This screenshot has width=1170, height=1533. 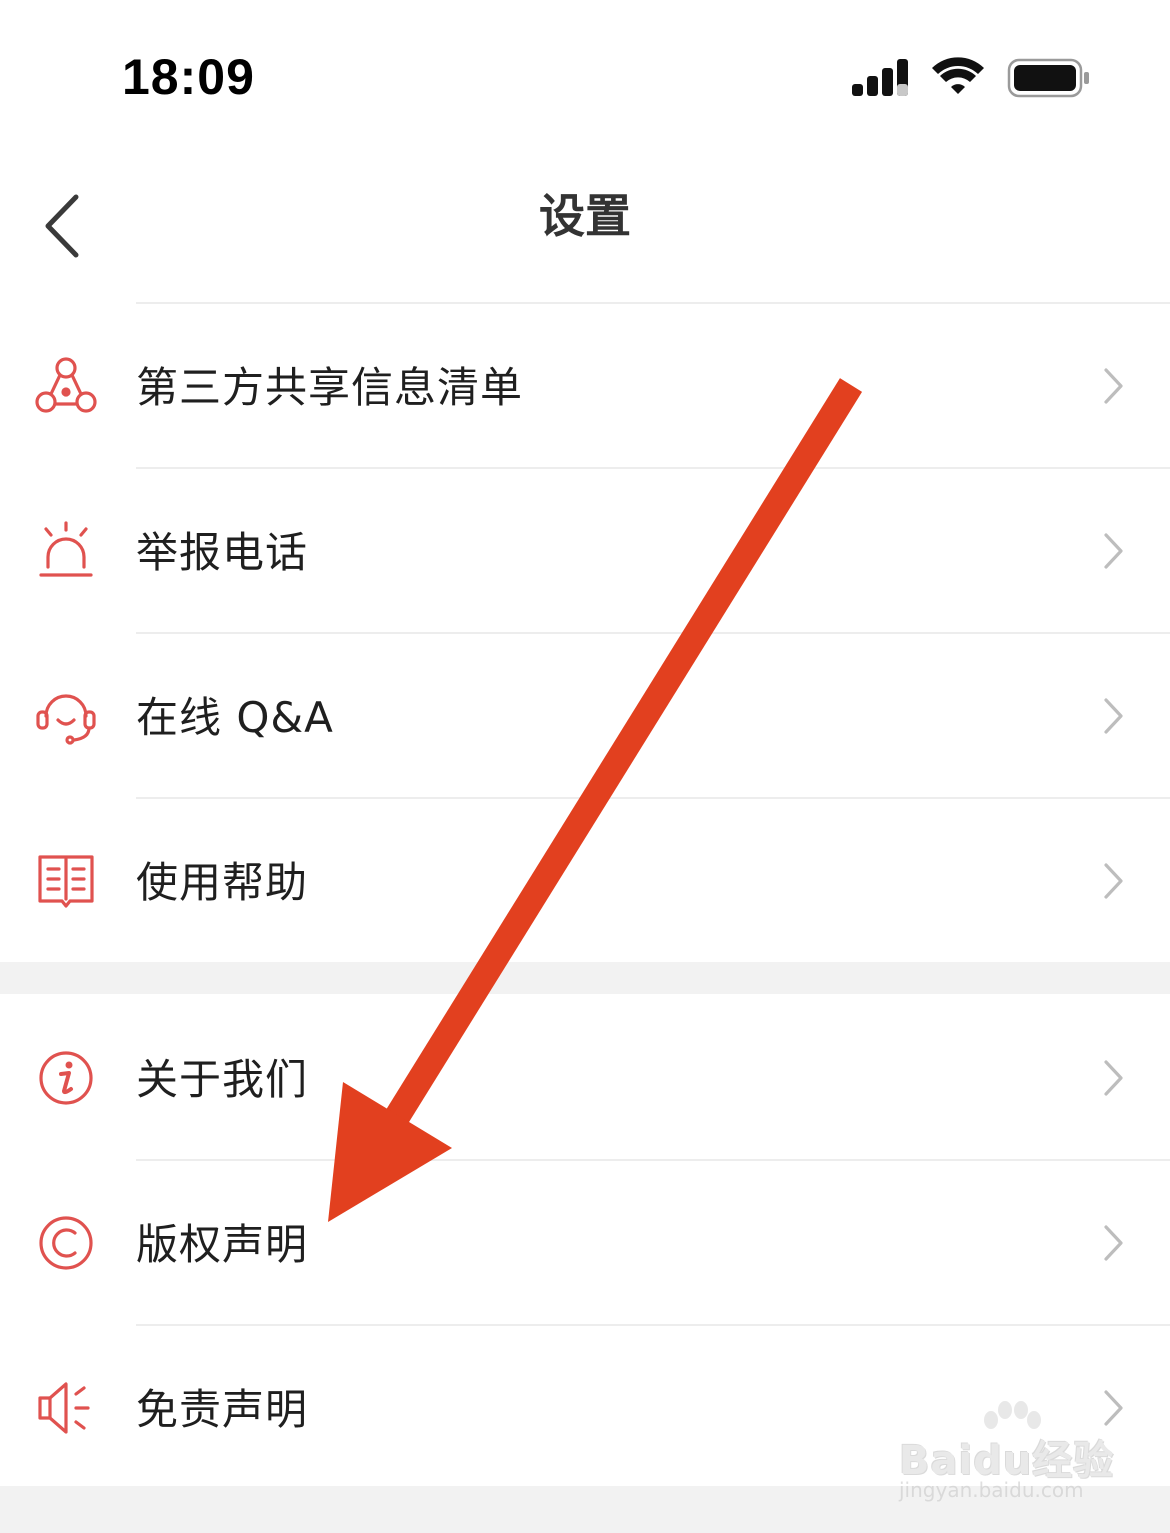 What do you see at coordinates (222, 882) in the screenshot?
I see `row-label: 使用帮助` at bounding box center [222, 882].